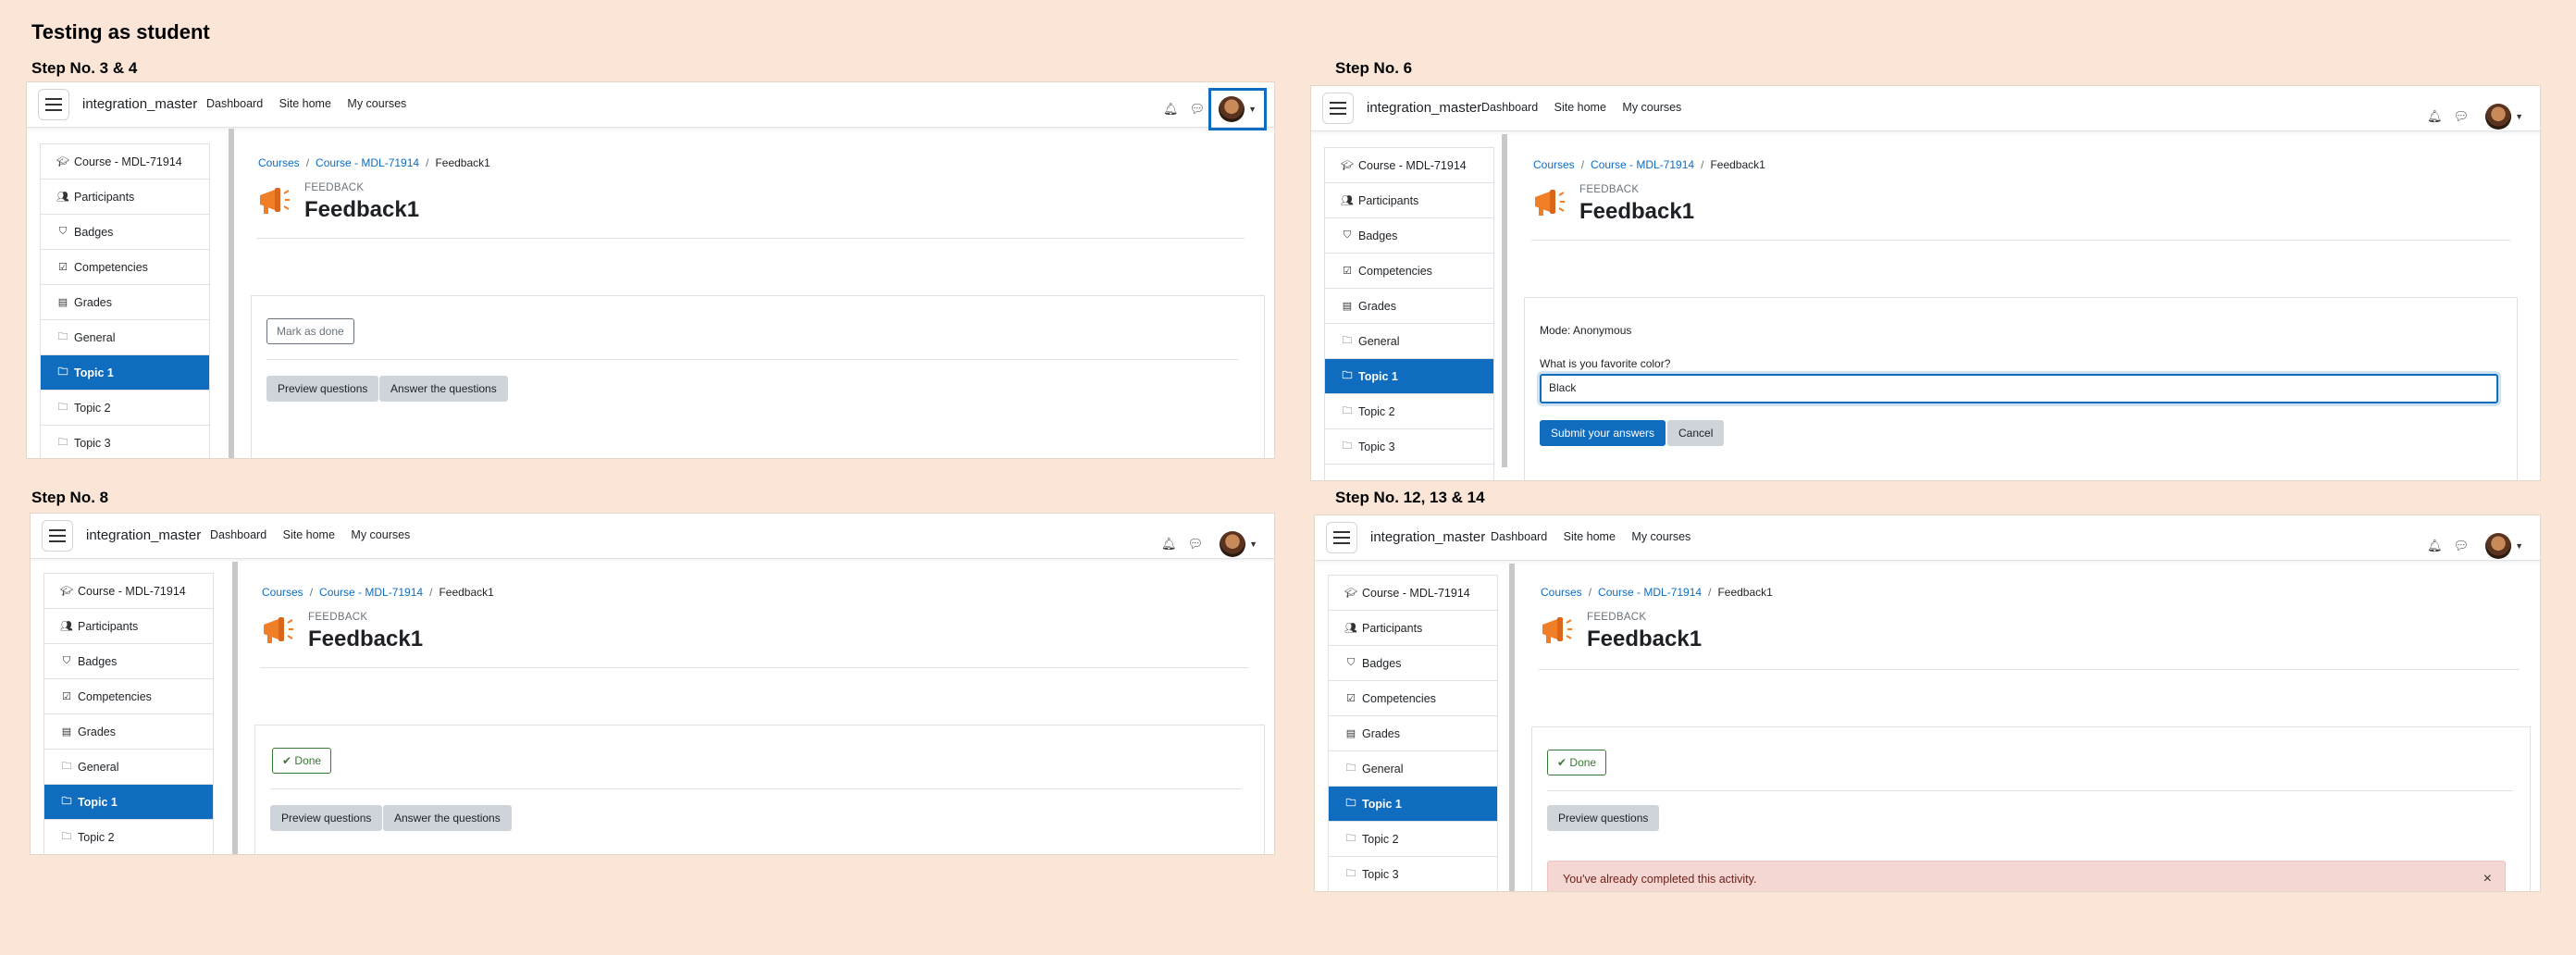 This screenshot has width=2576, height=955. Describe the element at coordinates (2488, 879) in the screenshot. I see `close-icon: ×` at that location.